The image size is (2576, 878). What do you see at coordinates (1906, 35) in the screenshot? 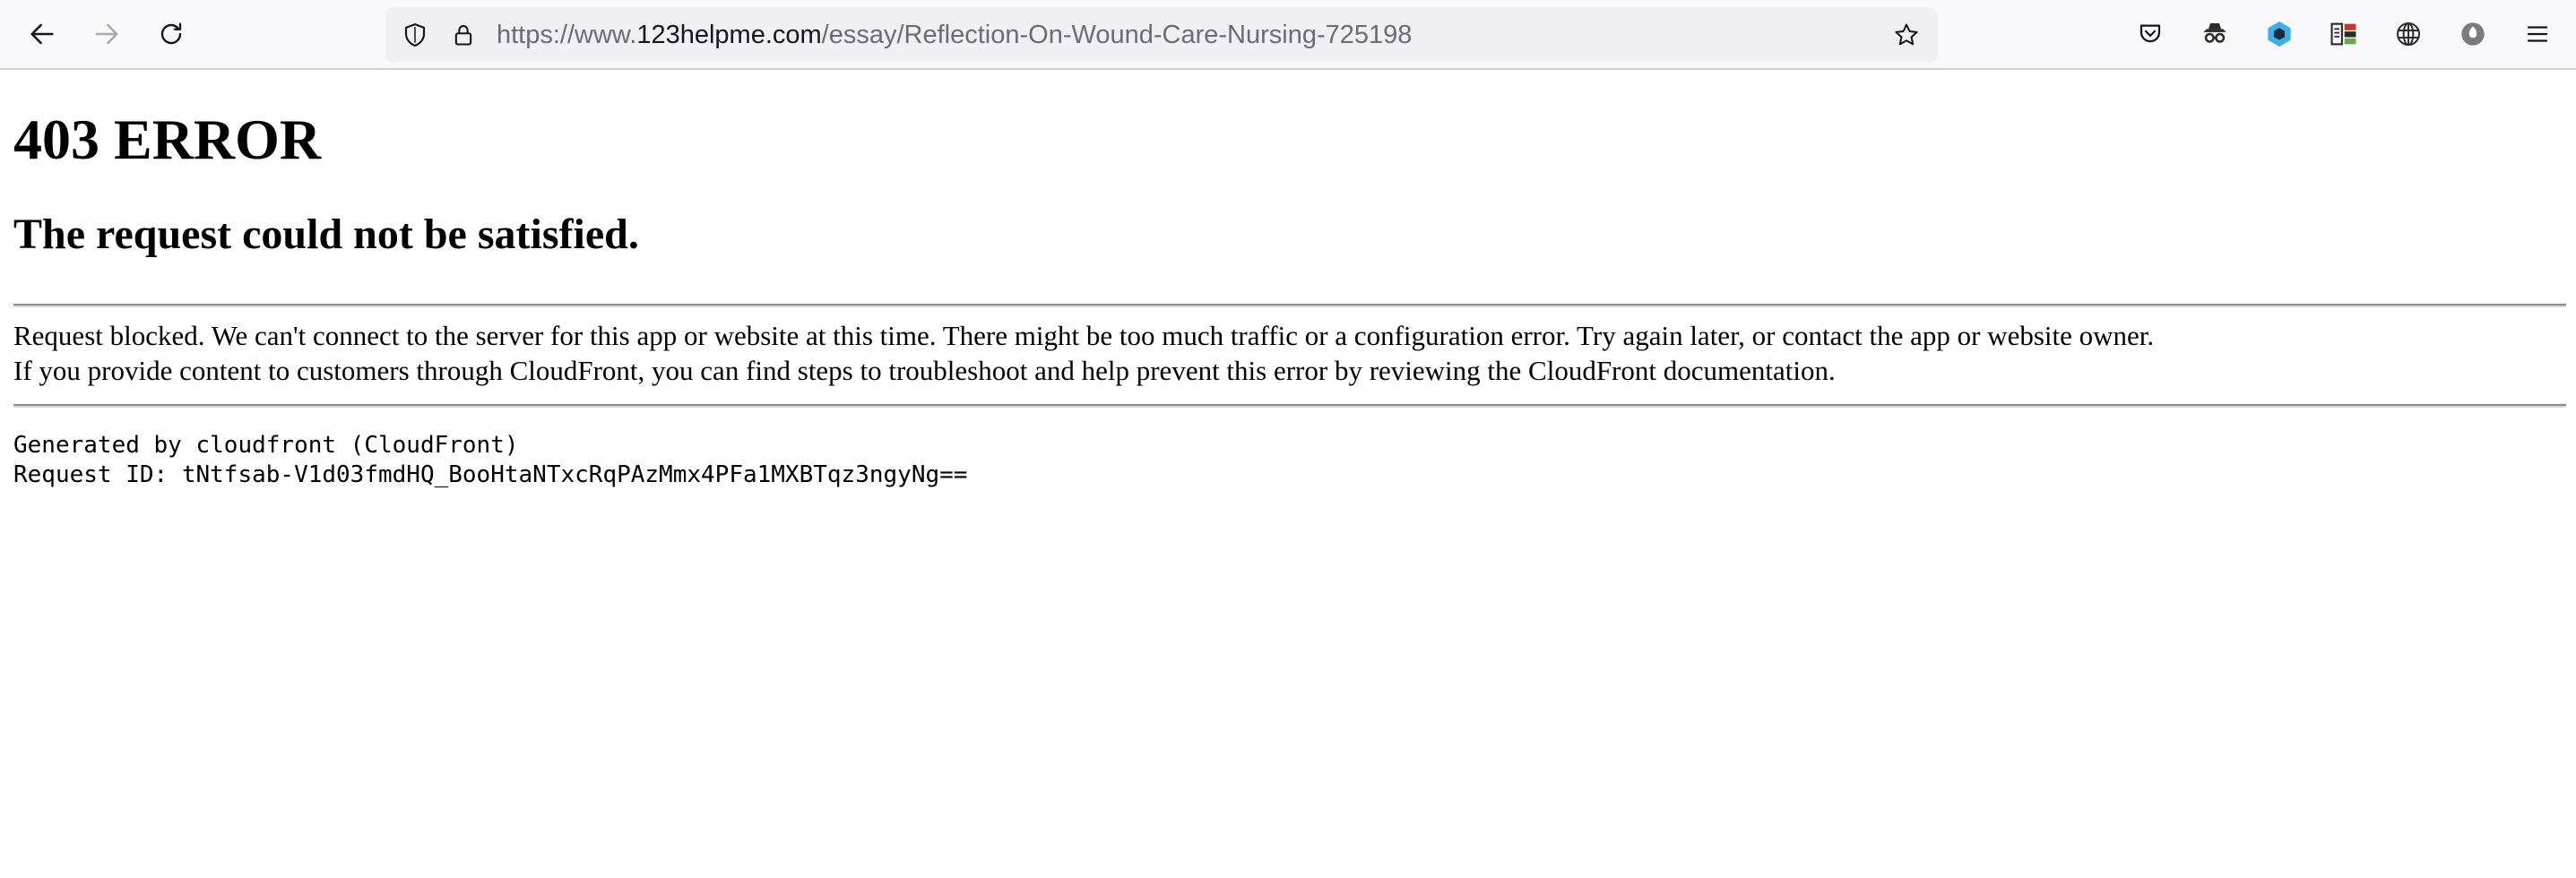
I see `star-icon` at bounding box center [1906, 35].